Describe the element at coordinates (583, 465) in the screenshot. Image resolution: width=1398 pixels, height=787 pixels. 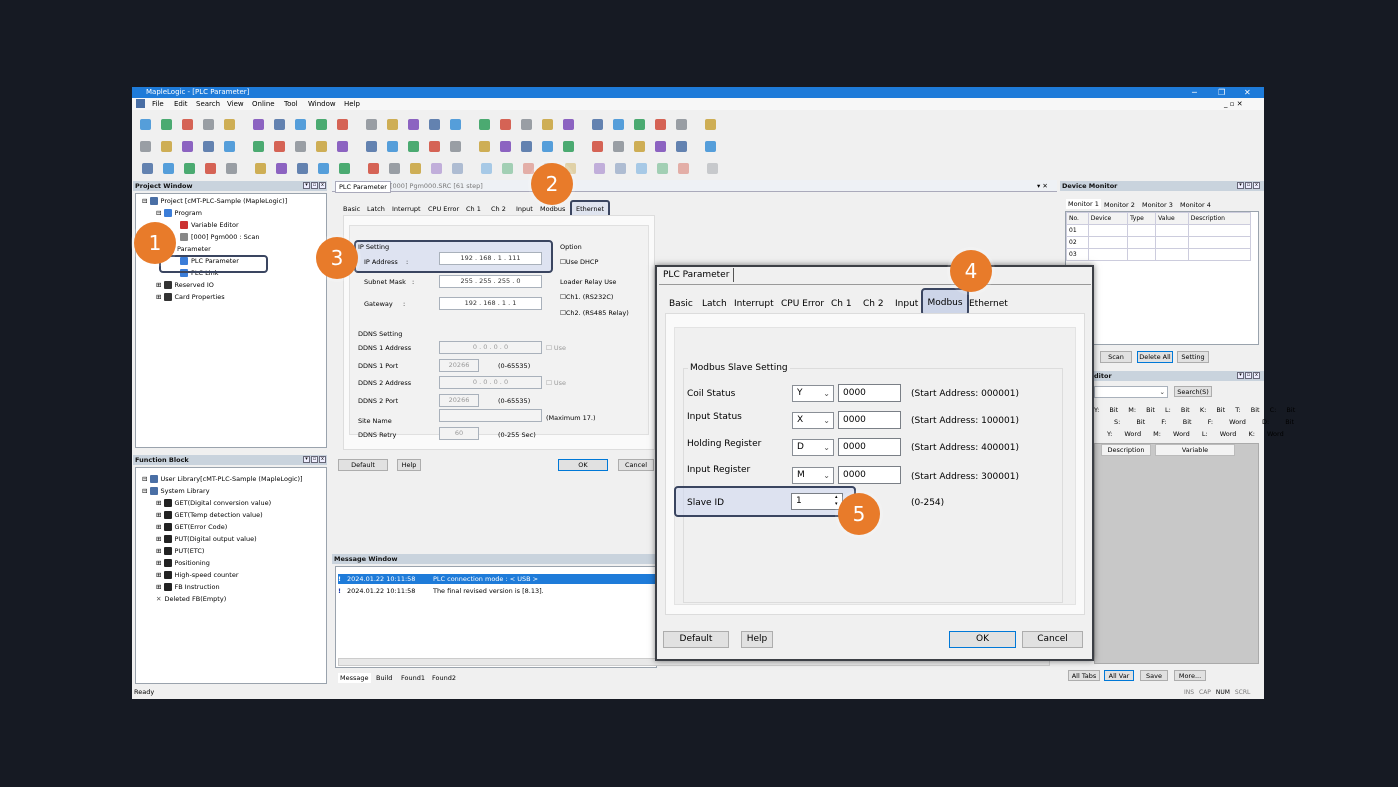
I see `ok-button: OK` at that location.